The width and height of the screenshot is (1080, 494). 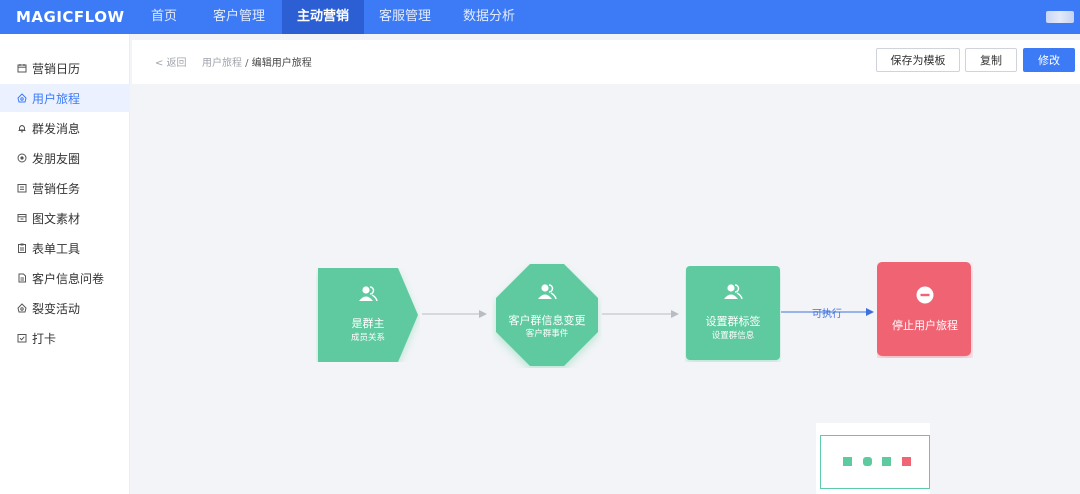 I want to click on breadcrumb: 用户旅程 / 编辑用户旅程, so click(x=257, y=61).